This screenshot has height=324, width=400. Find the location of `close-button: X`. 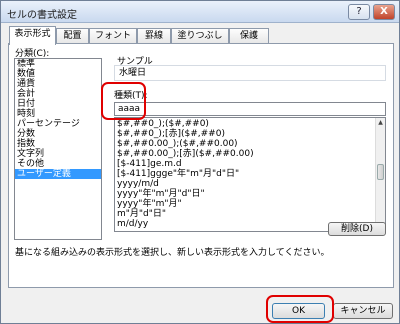

close-button: X is located at coordinates (384, 12).